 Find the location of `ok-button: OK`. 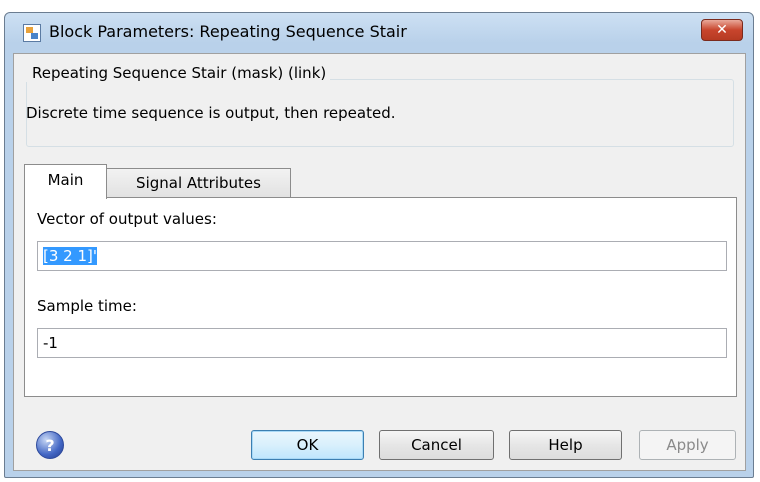

ok-button: OK is located at coordinates (307, 445).